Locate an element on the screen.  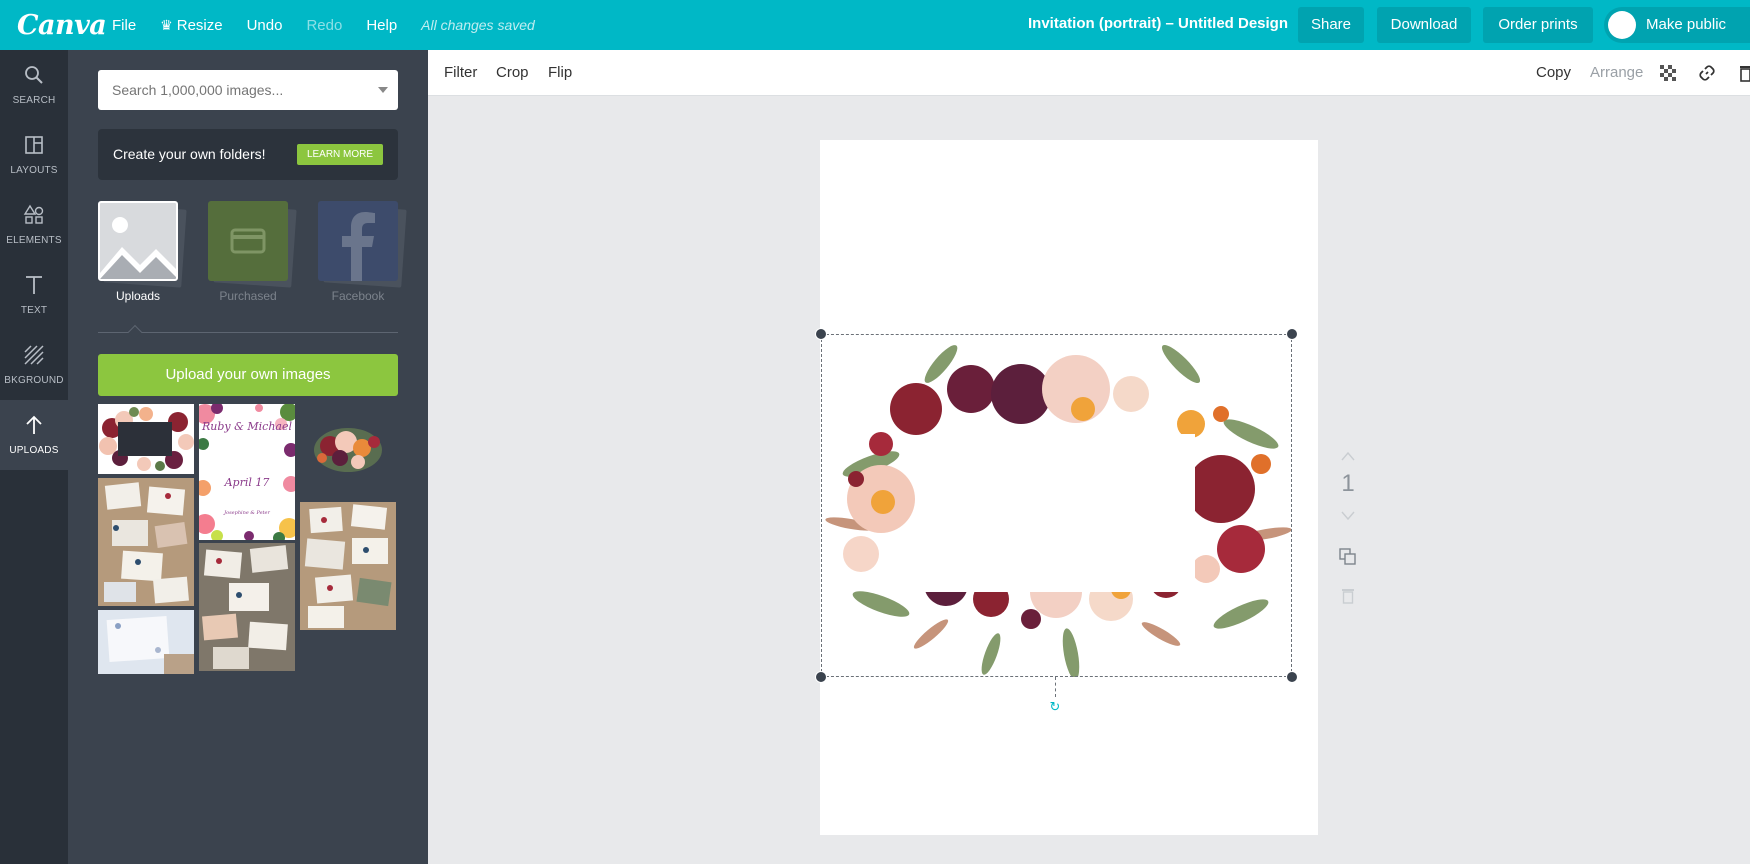
rotate-guide is located at coordinates (1055, 687).